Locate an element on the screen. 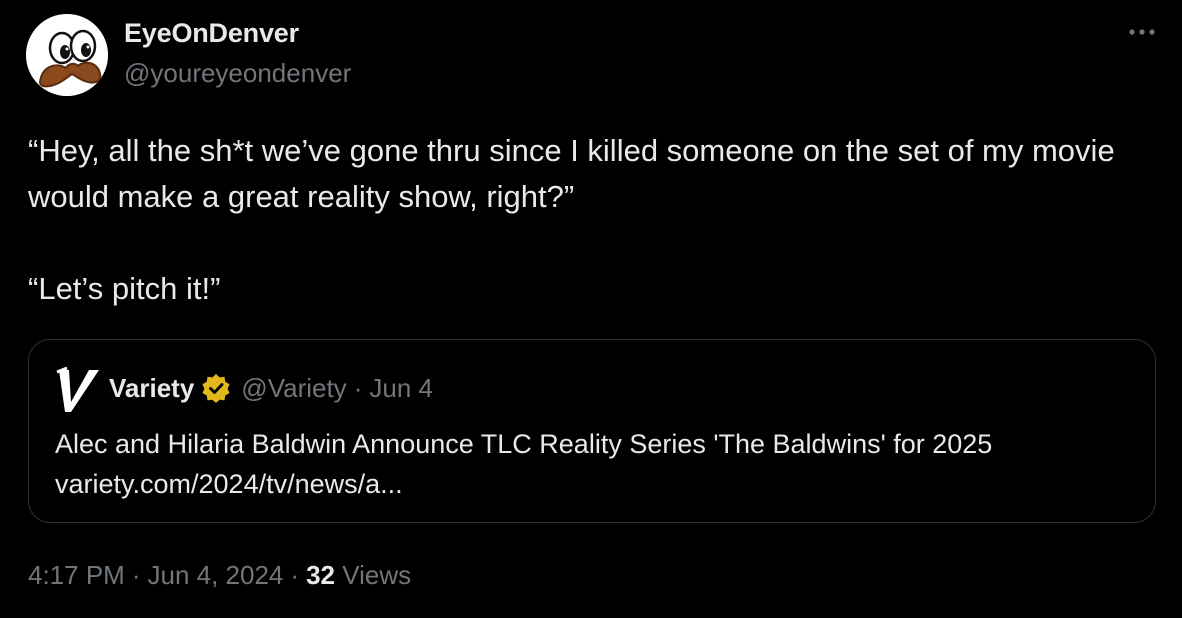  variety-logo-icon is located at coordinates (78, 388).